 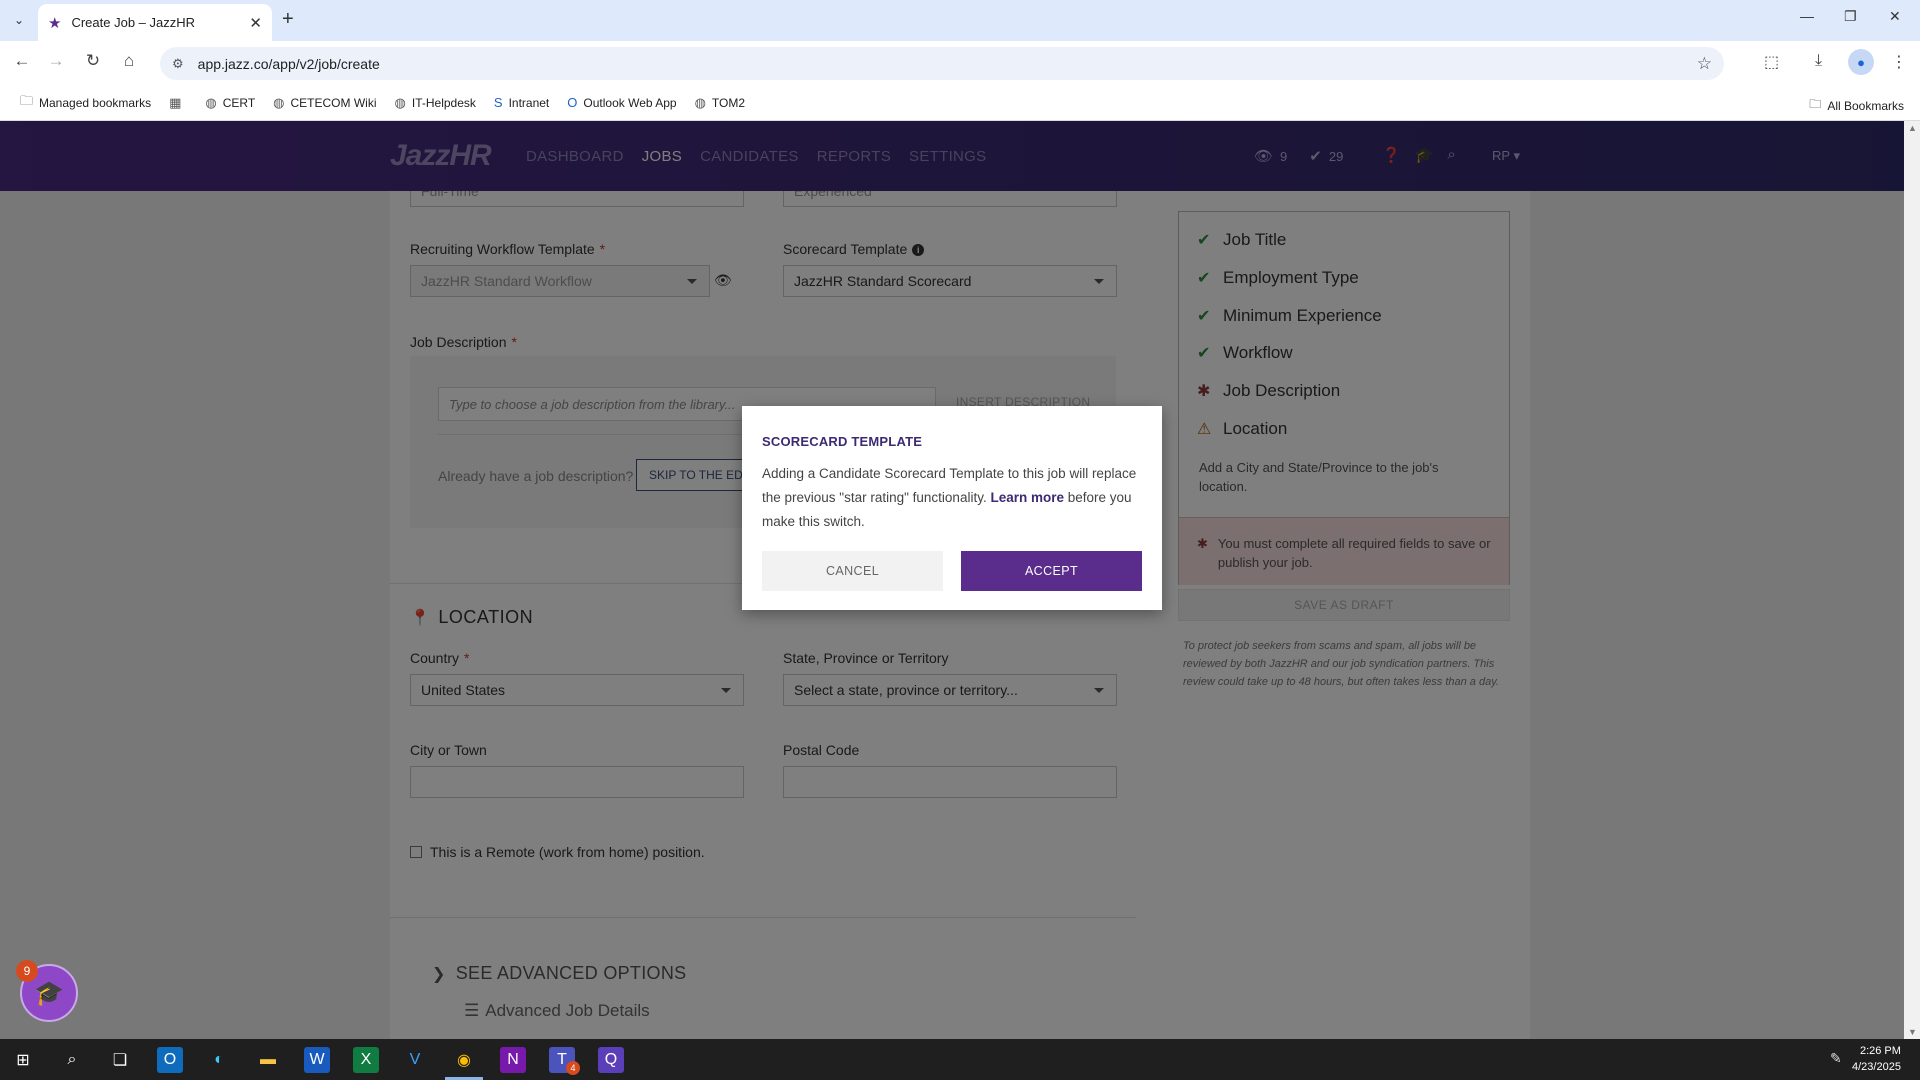 I want to click on search-icon: ⌕, so click(x=72, y=1060).